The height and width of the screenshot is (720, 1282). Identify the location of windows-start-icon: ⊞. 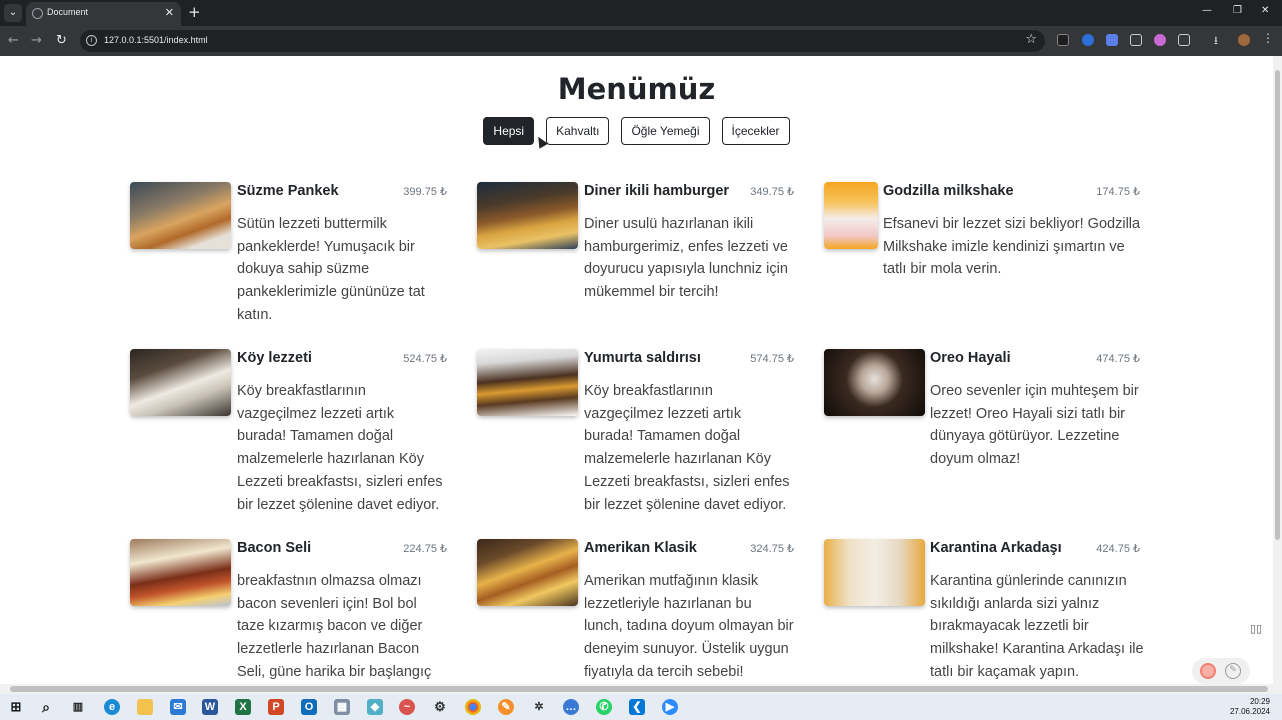
(16, 707).